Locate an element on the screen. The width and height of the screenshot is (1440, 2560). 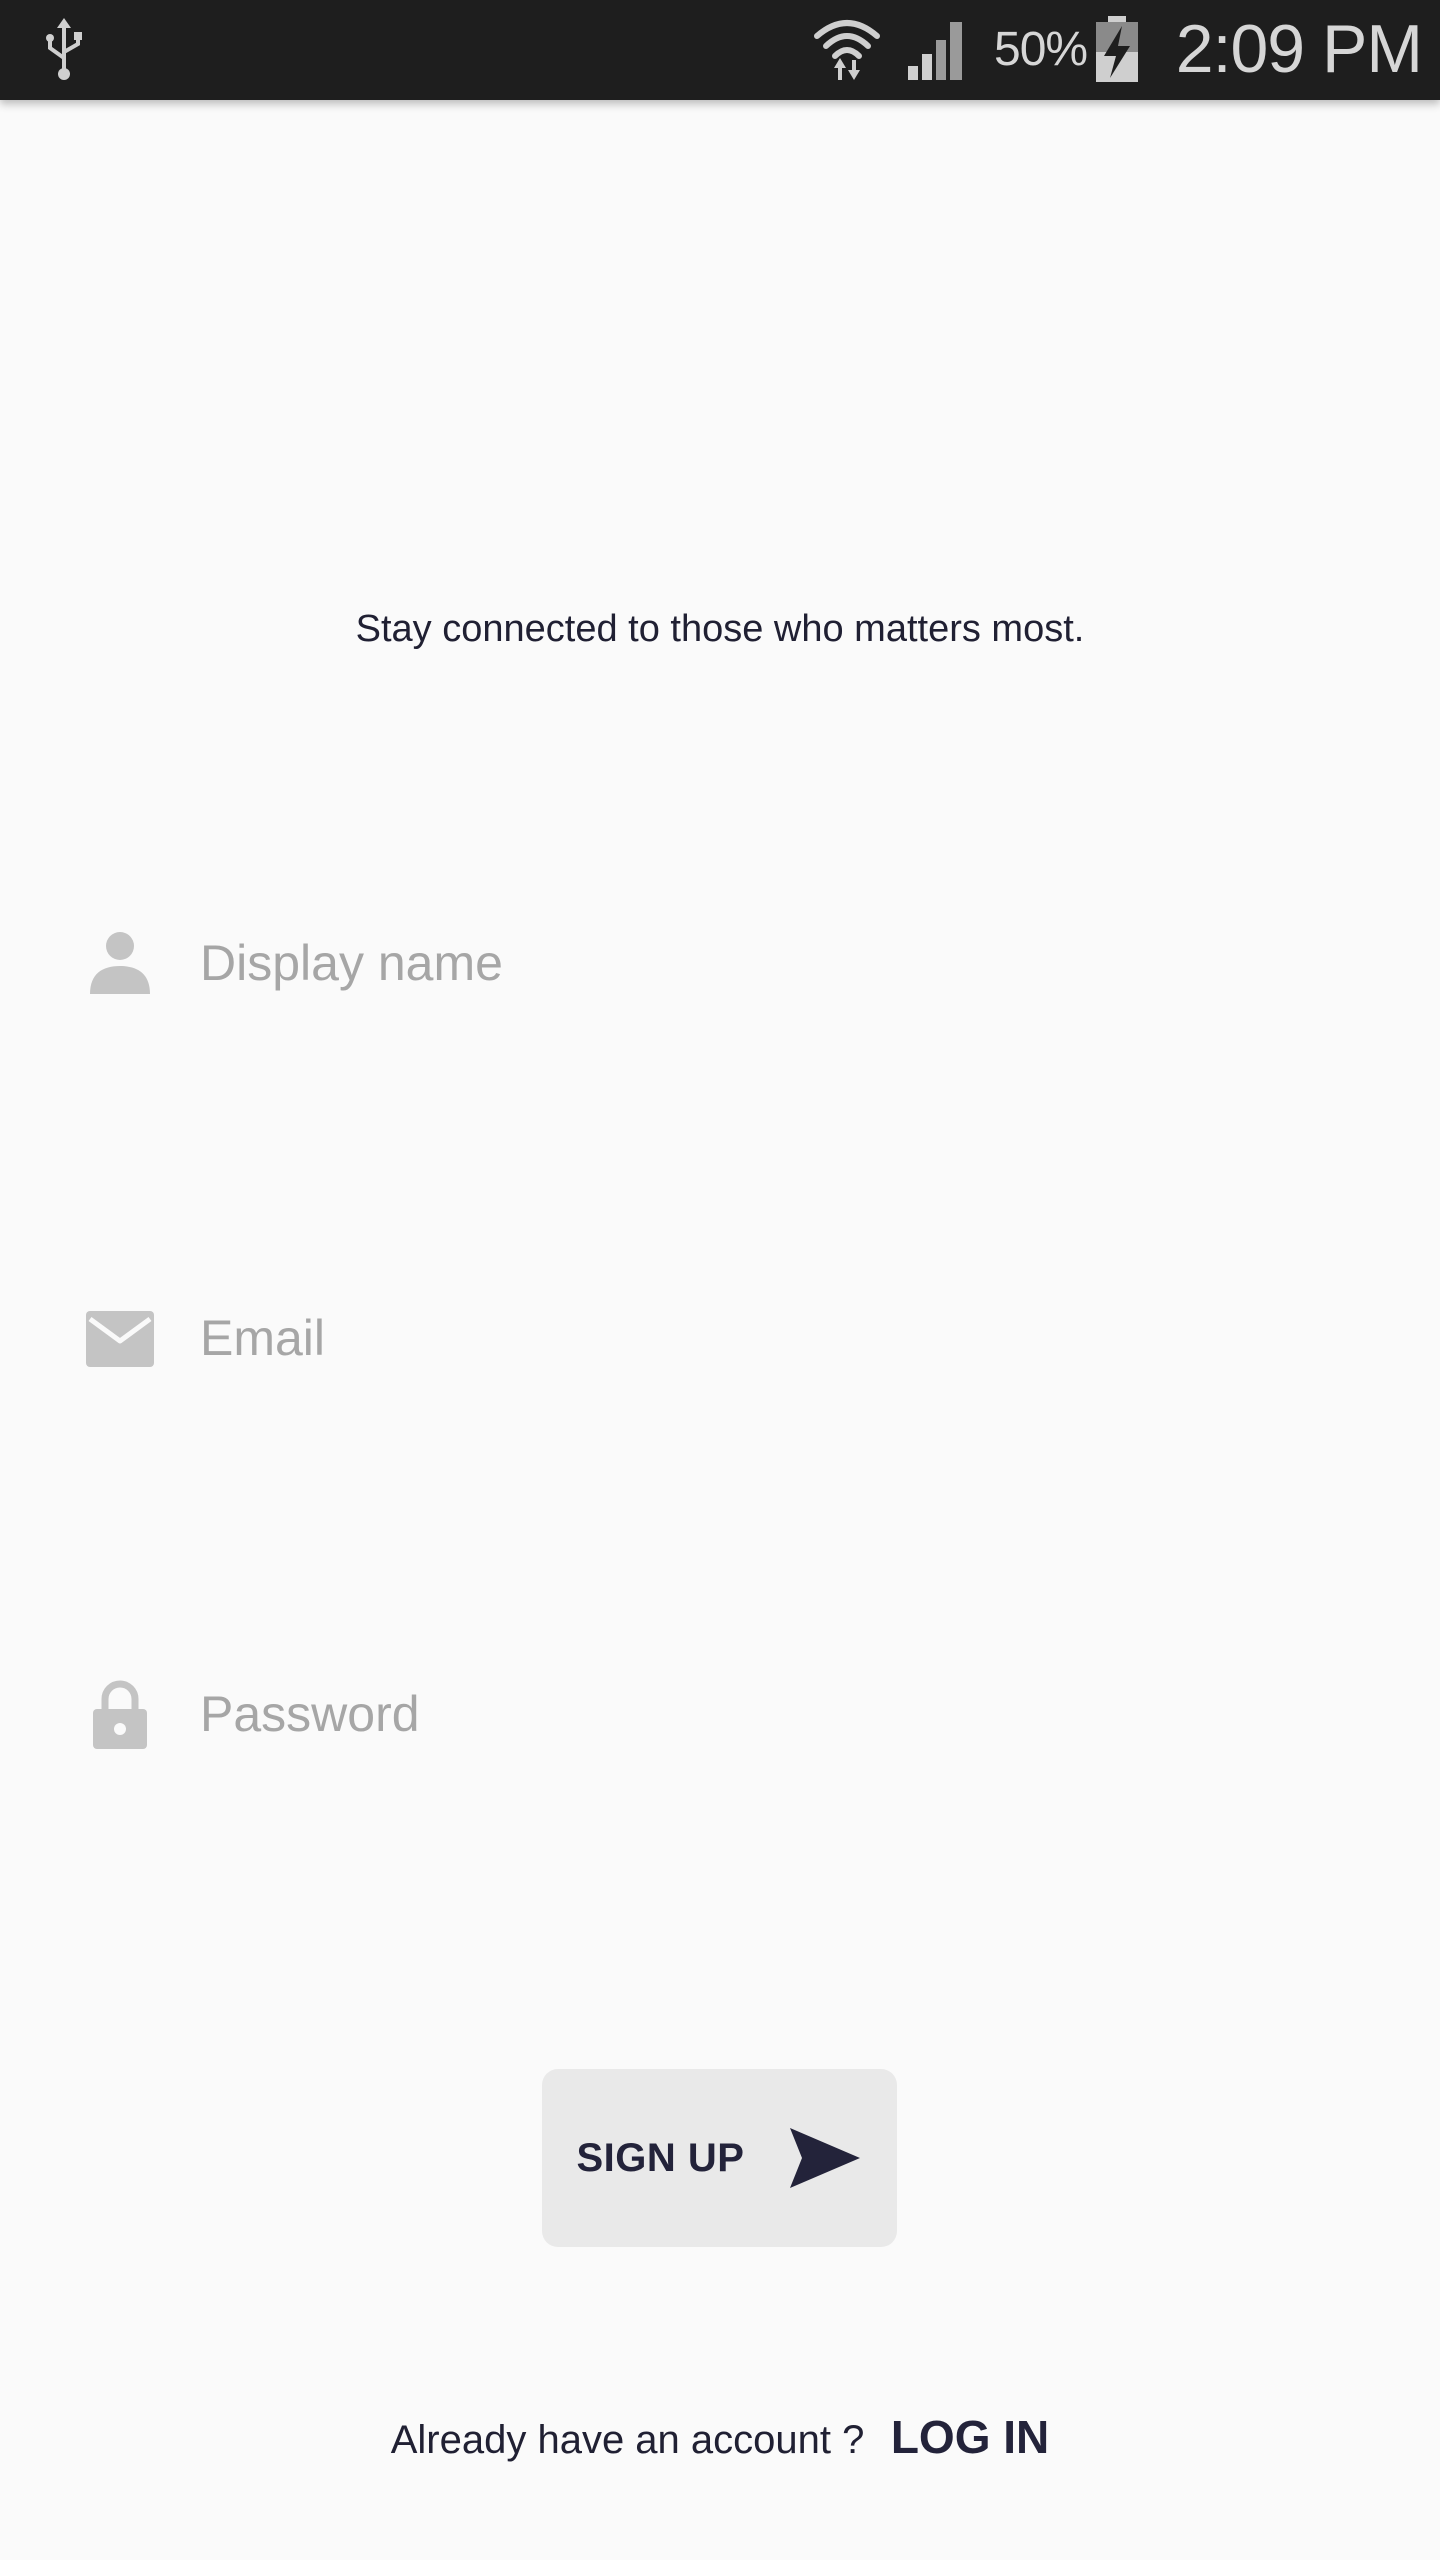
cell-signal-icon is located at coordinates (935, 51).